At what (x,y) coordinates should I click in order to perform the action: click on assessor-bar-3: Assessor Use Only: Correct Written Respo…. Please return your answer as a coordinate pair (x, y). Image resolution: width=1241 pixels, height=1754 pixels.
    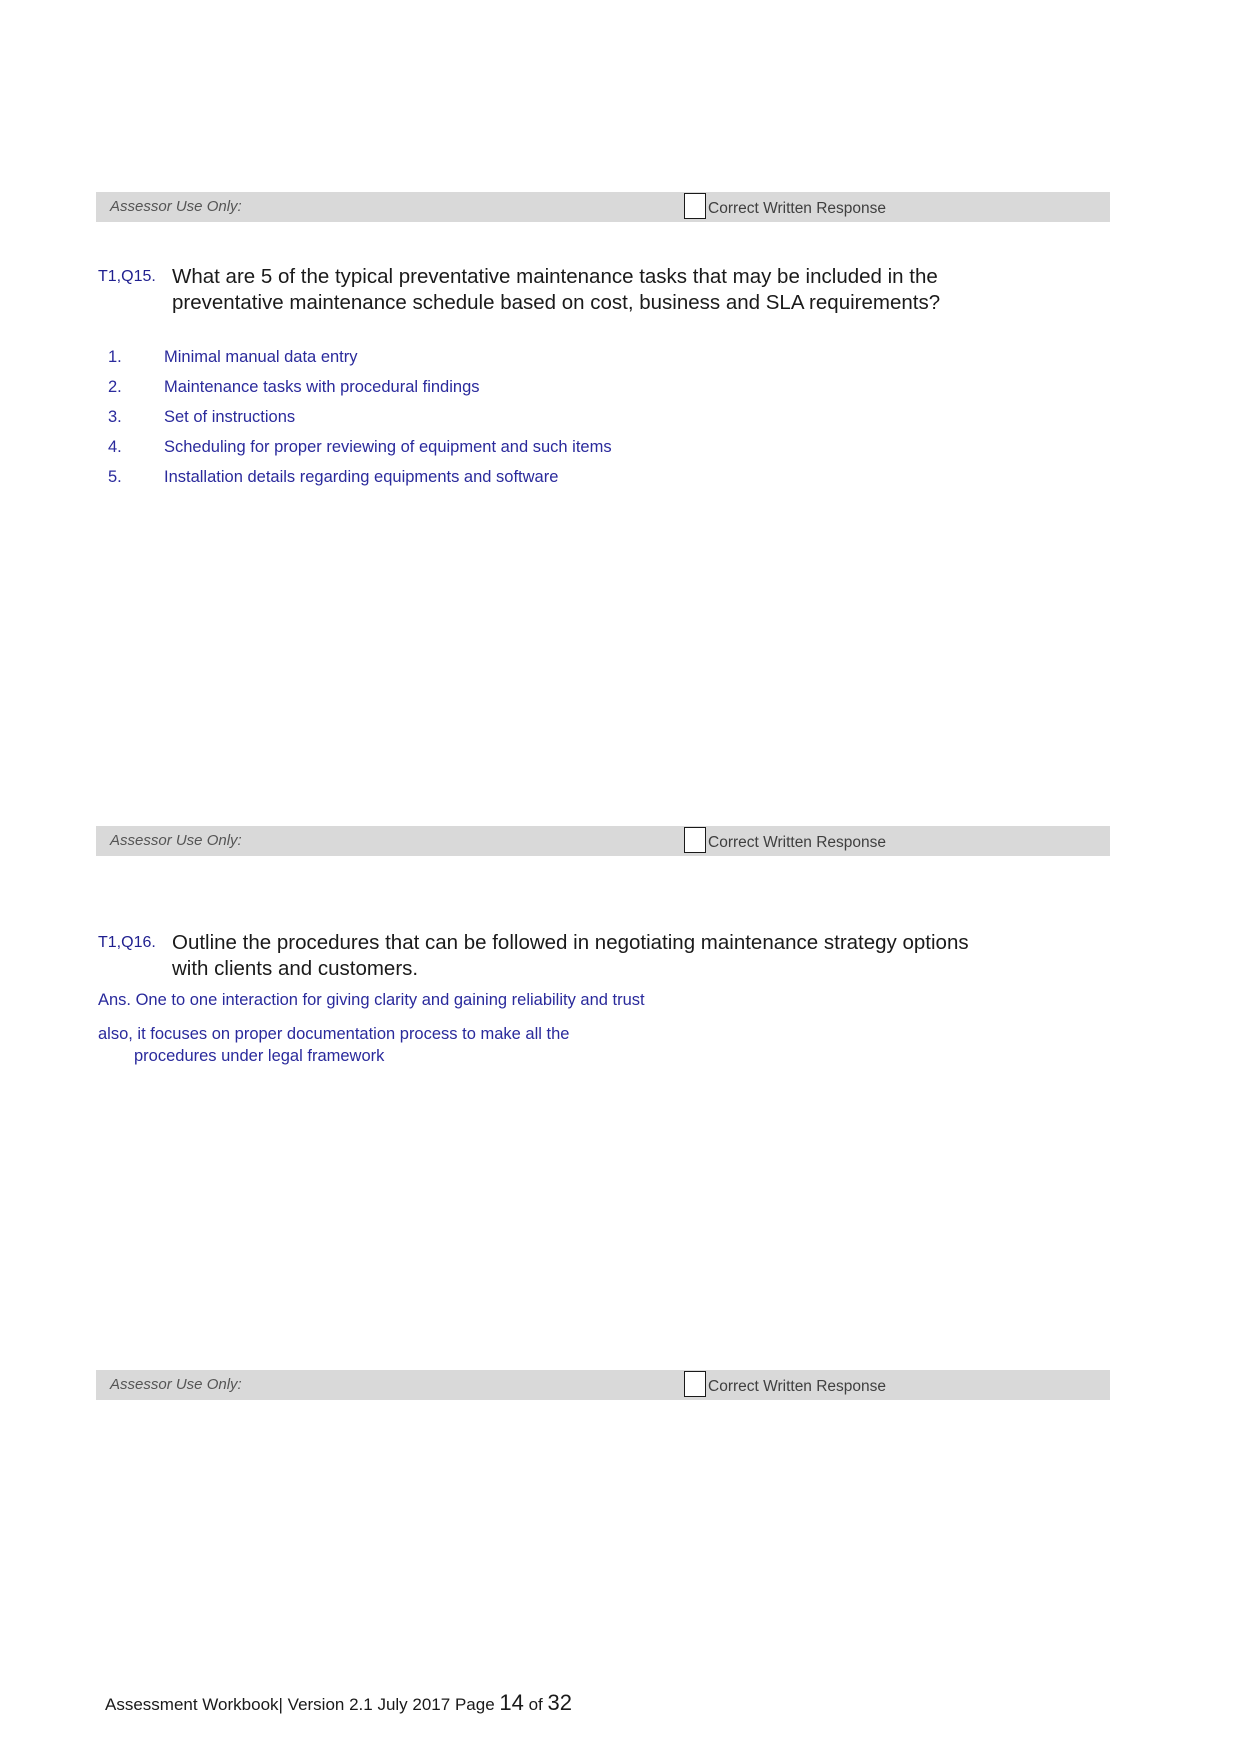
    Looking at the image, I should click on (603, 1385).